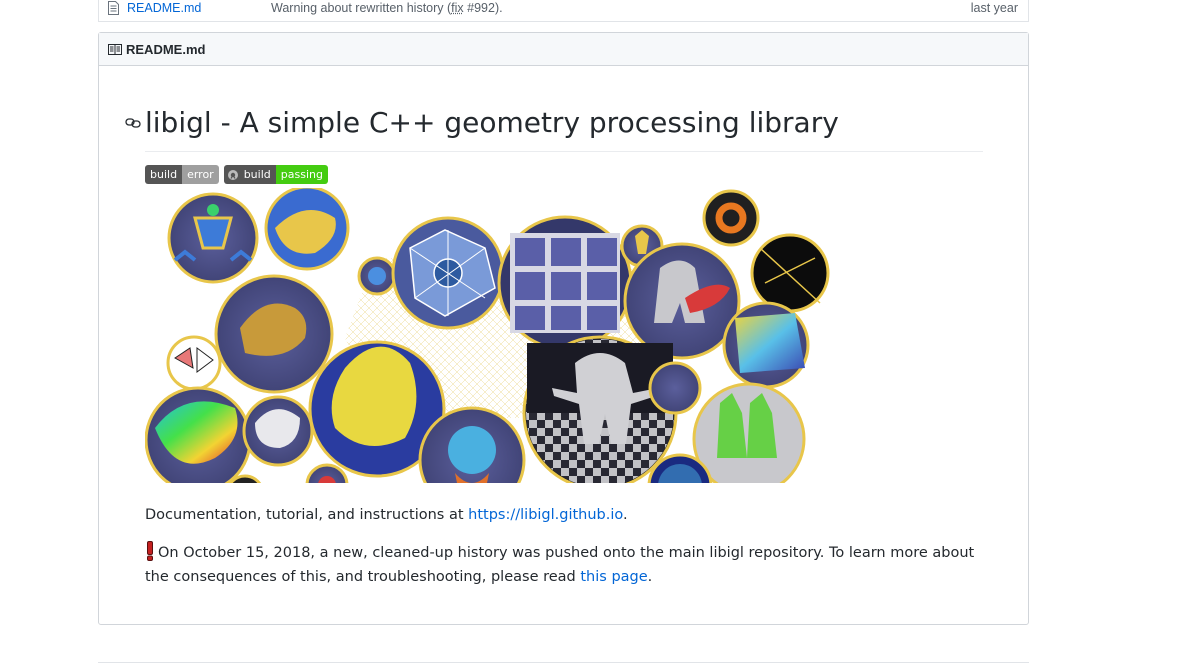 Image resolution: width=1190 pixels, height=669 pixels. I want to click on badge-status: error, so click(200, 174).